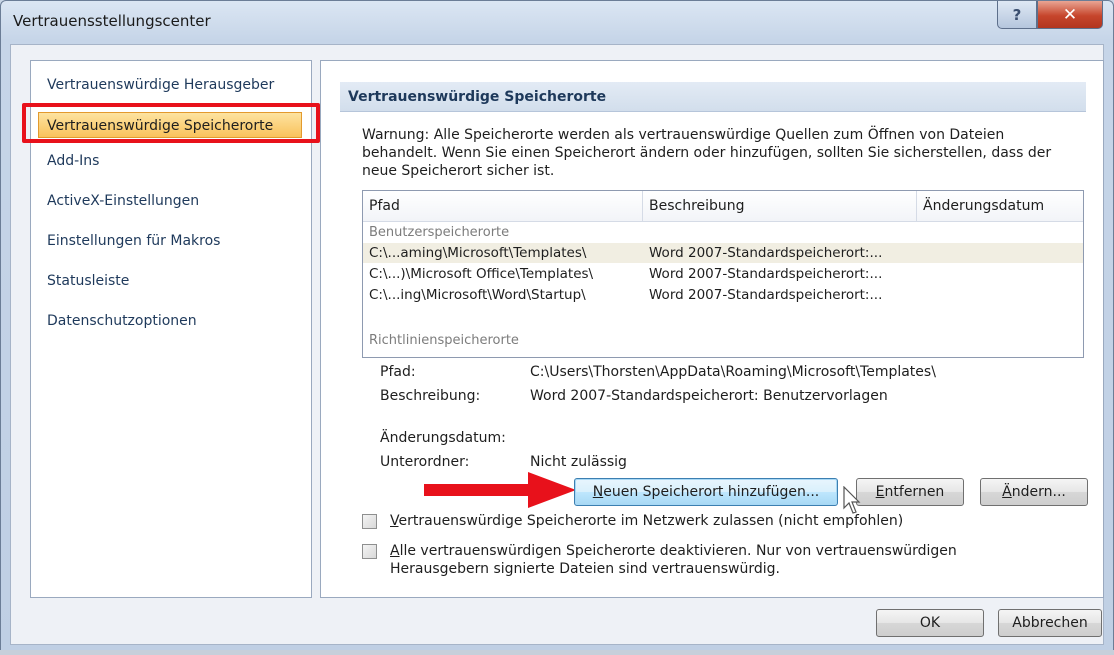 This screenshot has height=655, width=1114. Describe the element at coordinates (73, 161) in the screenshot. I see `nav-item-add-ins: Add-Ins` at that location.